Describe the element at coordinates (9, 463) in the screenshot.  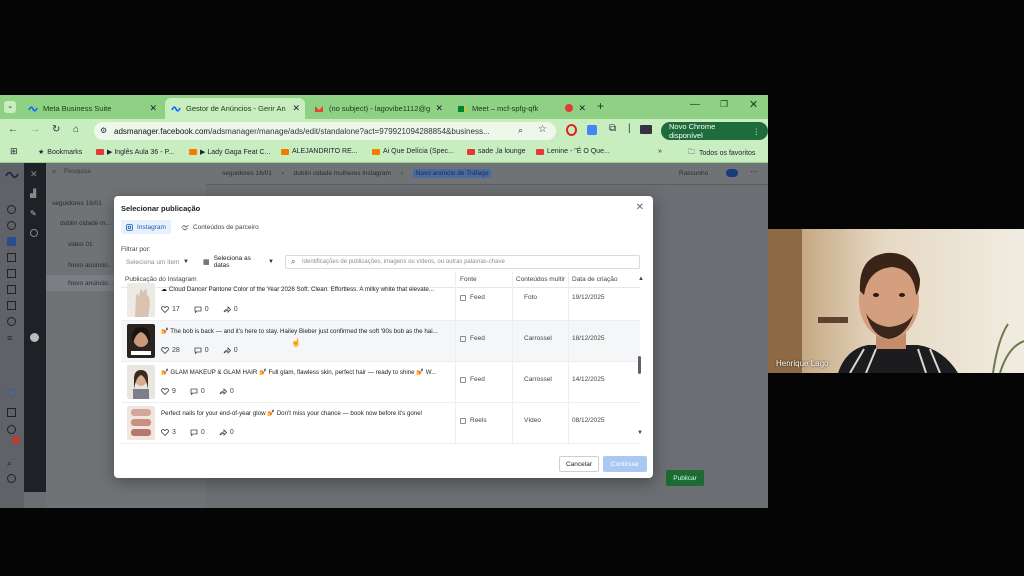
I see `search-icon: ⌕` at that location.